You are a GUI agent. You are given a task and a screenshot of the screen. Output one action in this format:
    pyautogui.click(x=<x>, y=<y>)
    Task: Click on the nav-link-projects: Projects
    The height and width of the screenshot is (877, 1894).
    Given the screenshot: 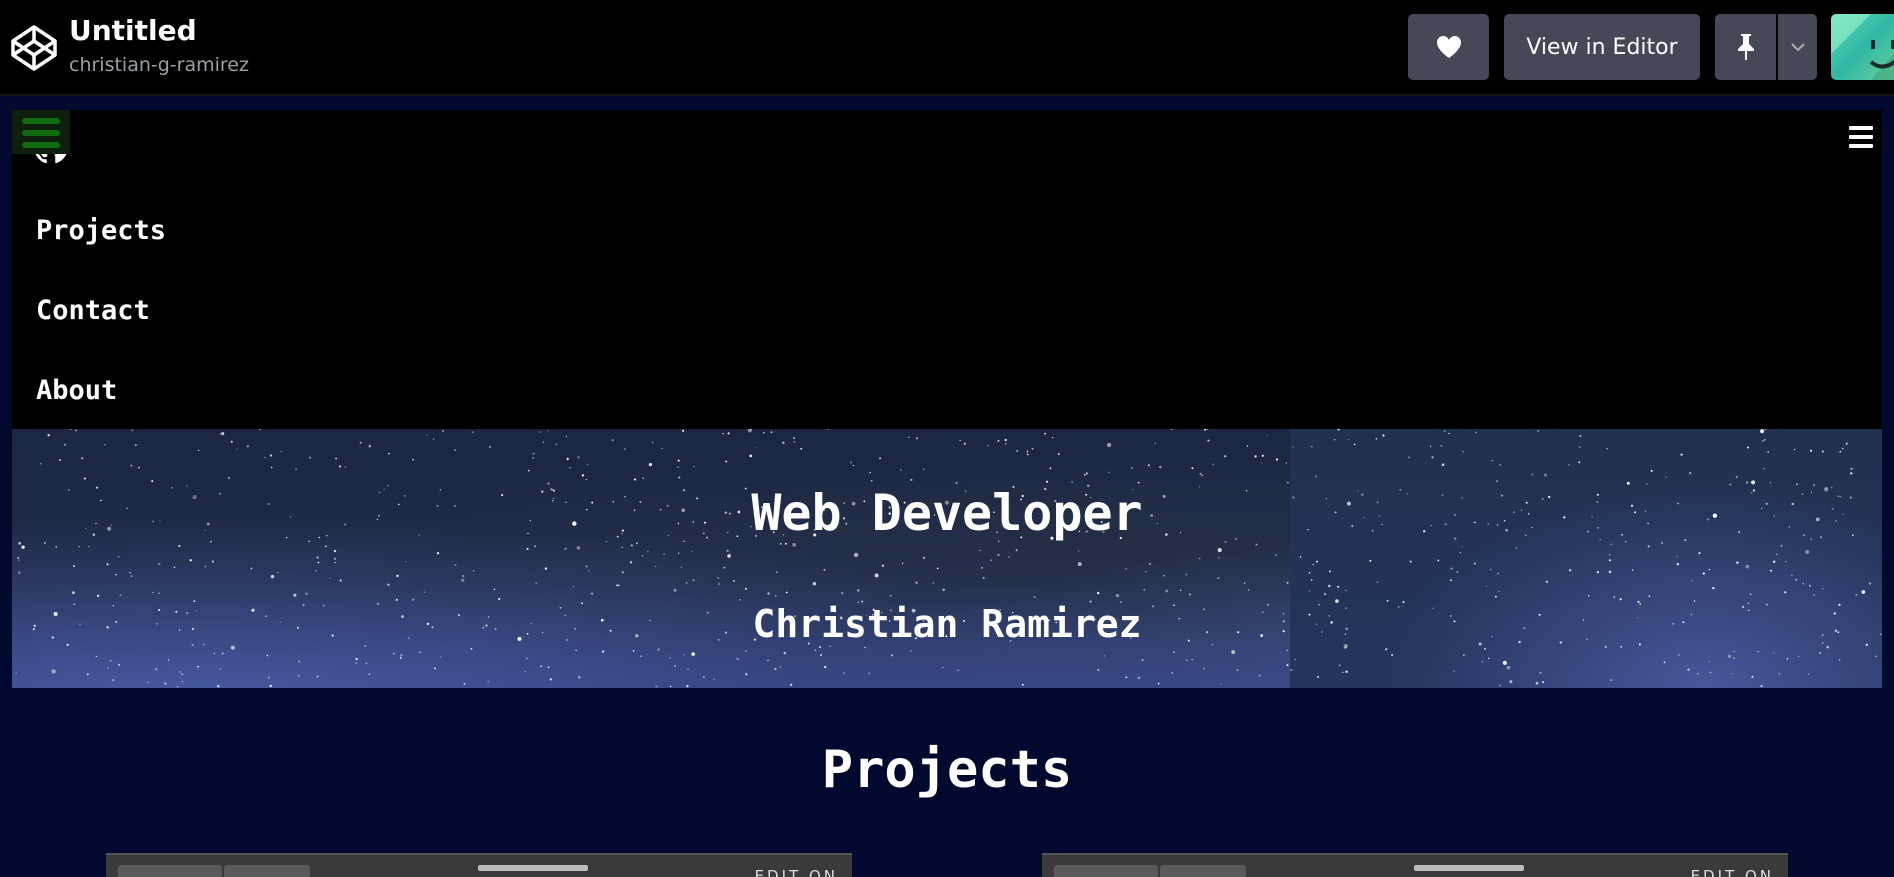 What is the action you would take?
    pyautogui.click(x=101, y=230)
    